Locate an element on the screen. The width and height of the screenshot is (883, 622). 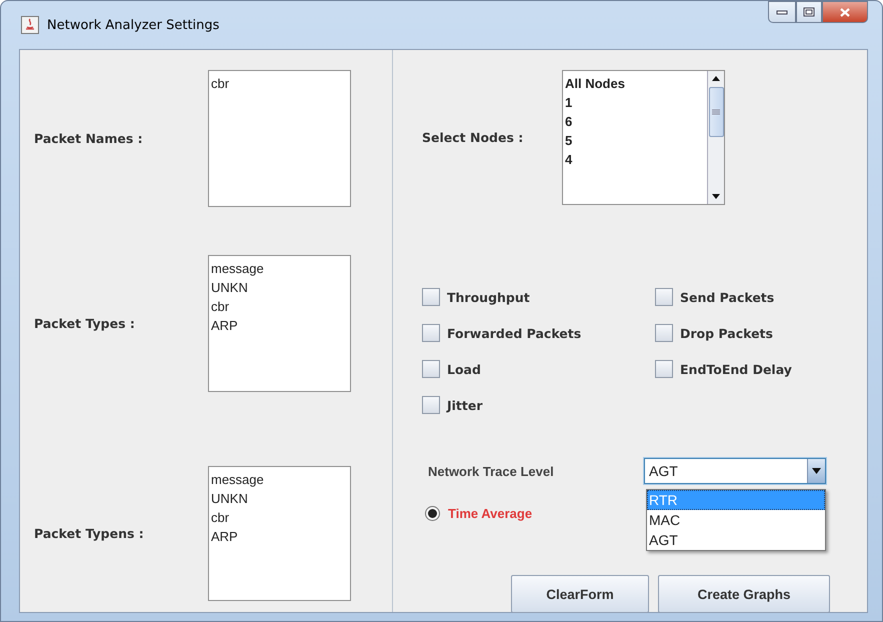
dropdown-option: AGT is located at coordinates (736, 540).